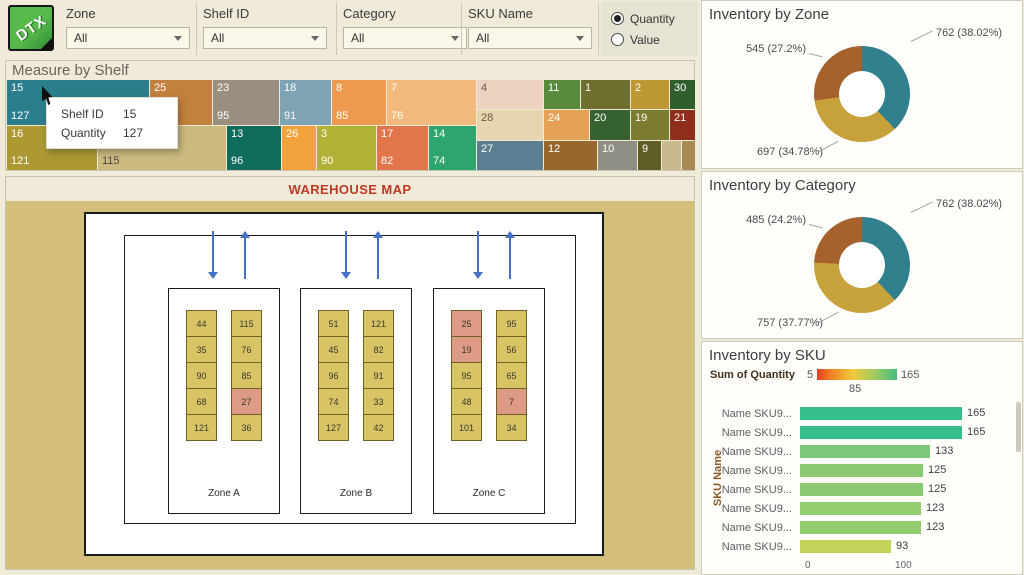 Image resolution: width=1024 pixels, height=575 pixels. Describe the element at coordinates (346, 147) in the screenshot. I see `treemap-tile-3: 3 90` at that location.